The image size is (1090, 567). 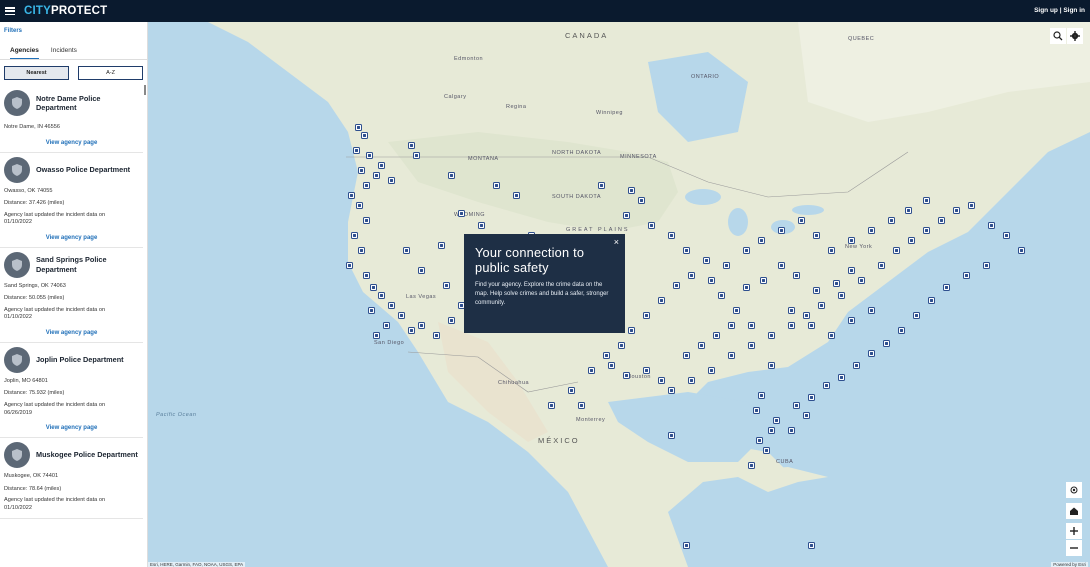 What do you see at coordinates (65, 11) in the screenshot?
I see `logo: CITYPROTECT` at bounding box center [65, 11].